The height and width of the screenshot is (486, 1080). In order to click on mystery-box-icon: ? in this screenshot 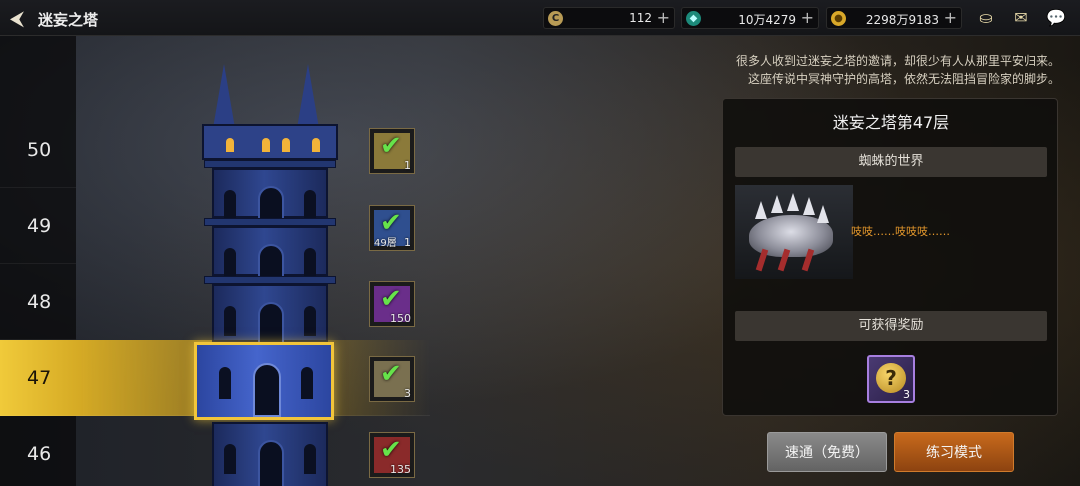, I will do `click(891, 378)`.